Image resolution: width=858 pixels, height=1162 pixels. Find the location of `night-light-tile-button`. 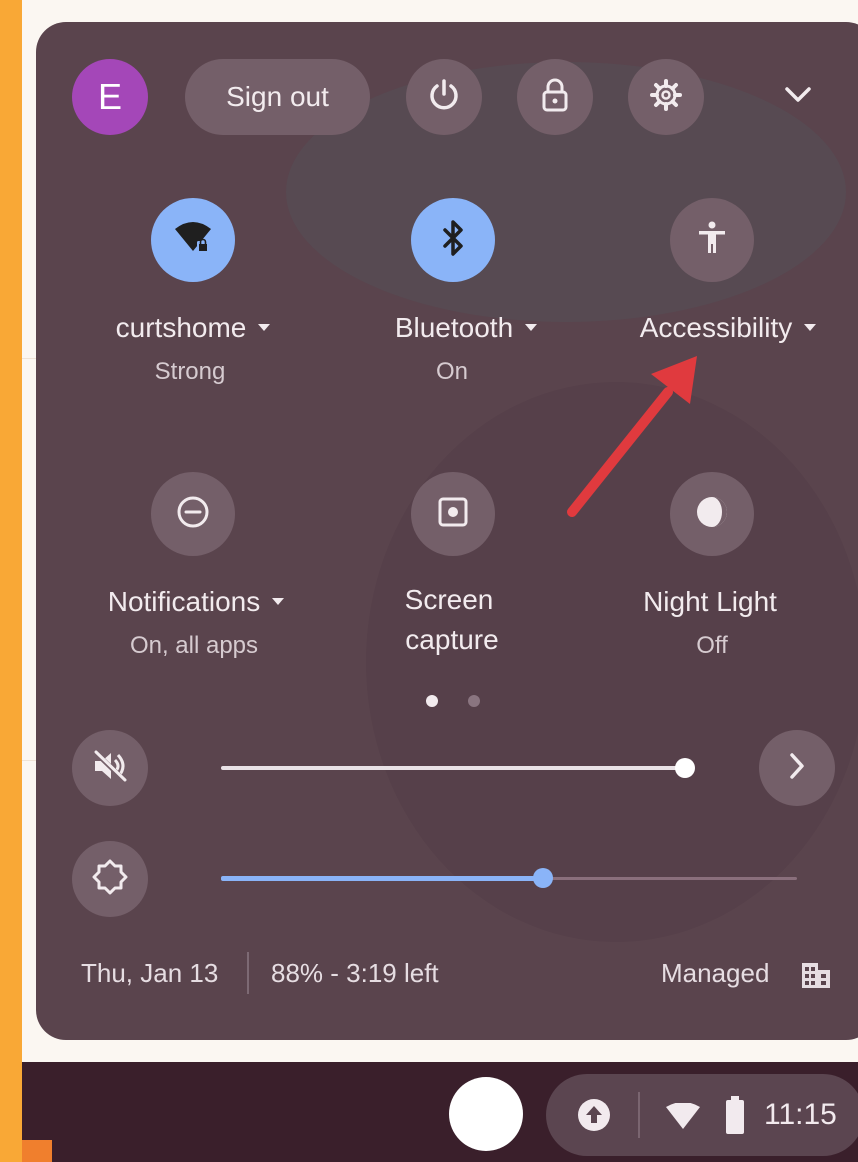

night-light-tile-button is located at coordinates (712, 514).